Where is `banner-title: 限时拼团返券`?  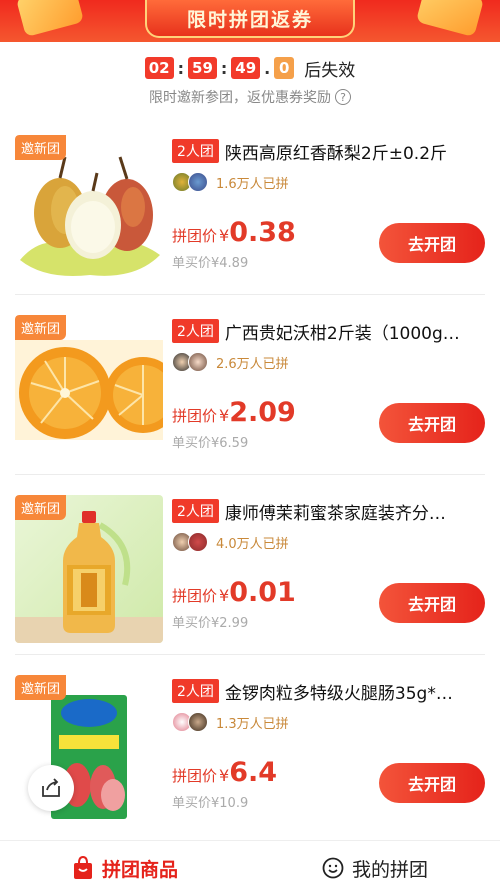 banner-title: 限时拼团返券 is located at coordinates (249, 19).